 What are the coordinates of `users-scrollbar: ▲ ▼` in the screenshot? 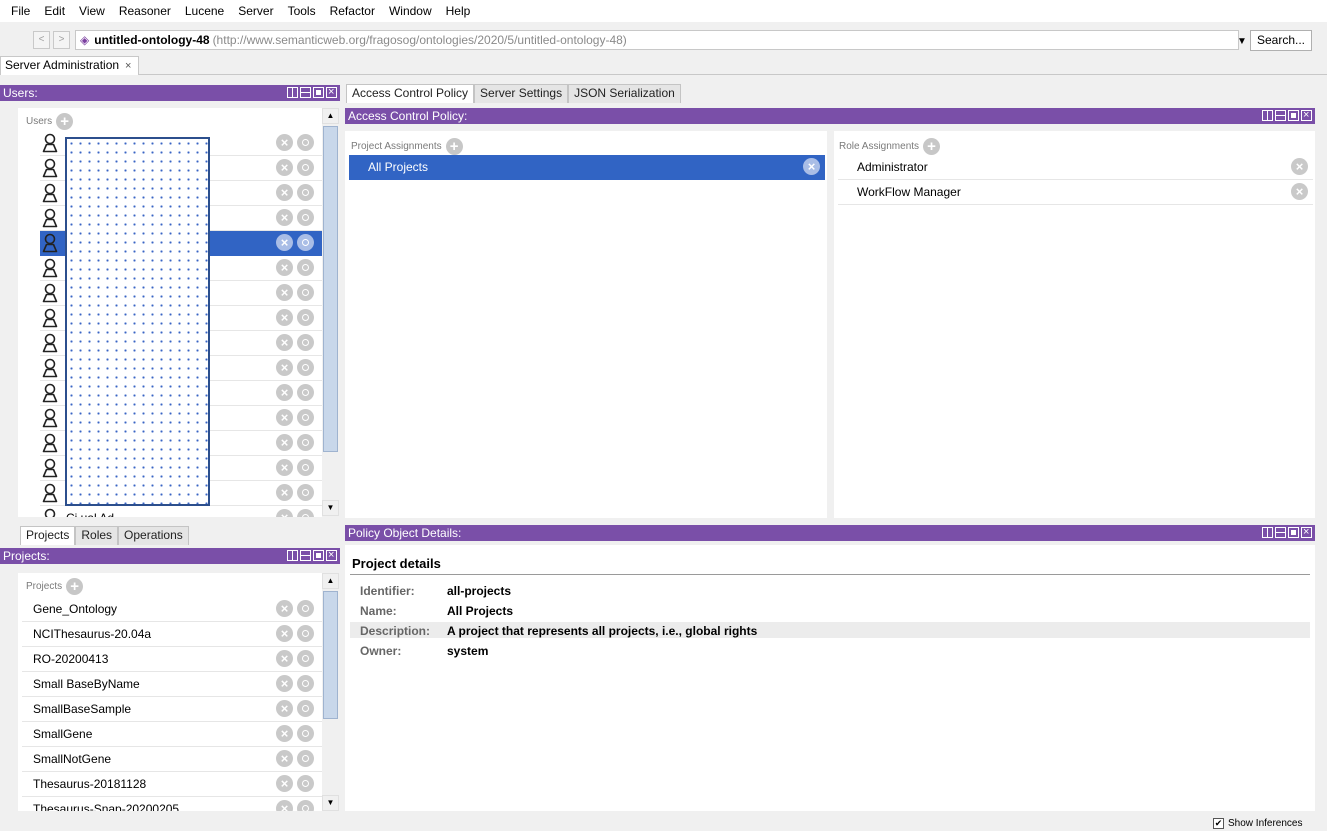 It's located at (330, 312).